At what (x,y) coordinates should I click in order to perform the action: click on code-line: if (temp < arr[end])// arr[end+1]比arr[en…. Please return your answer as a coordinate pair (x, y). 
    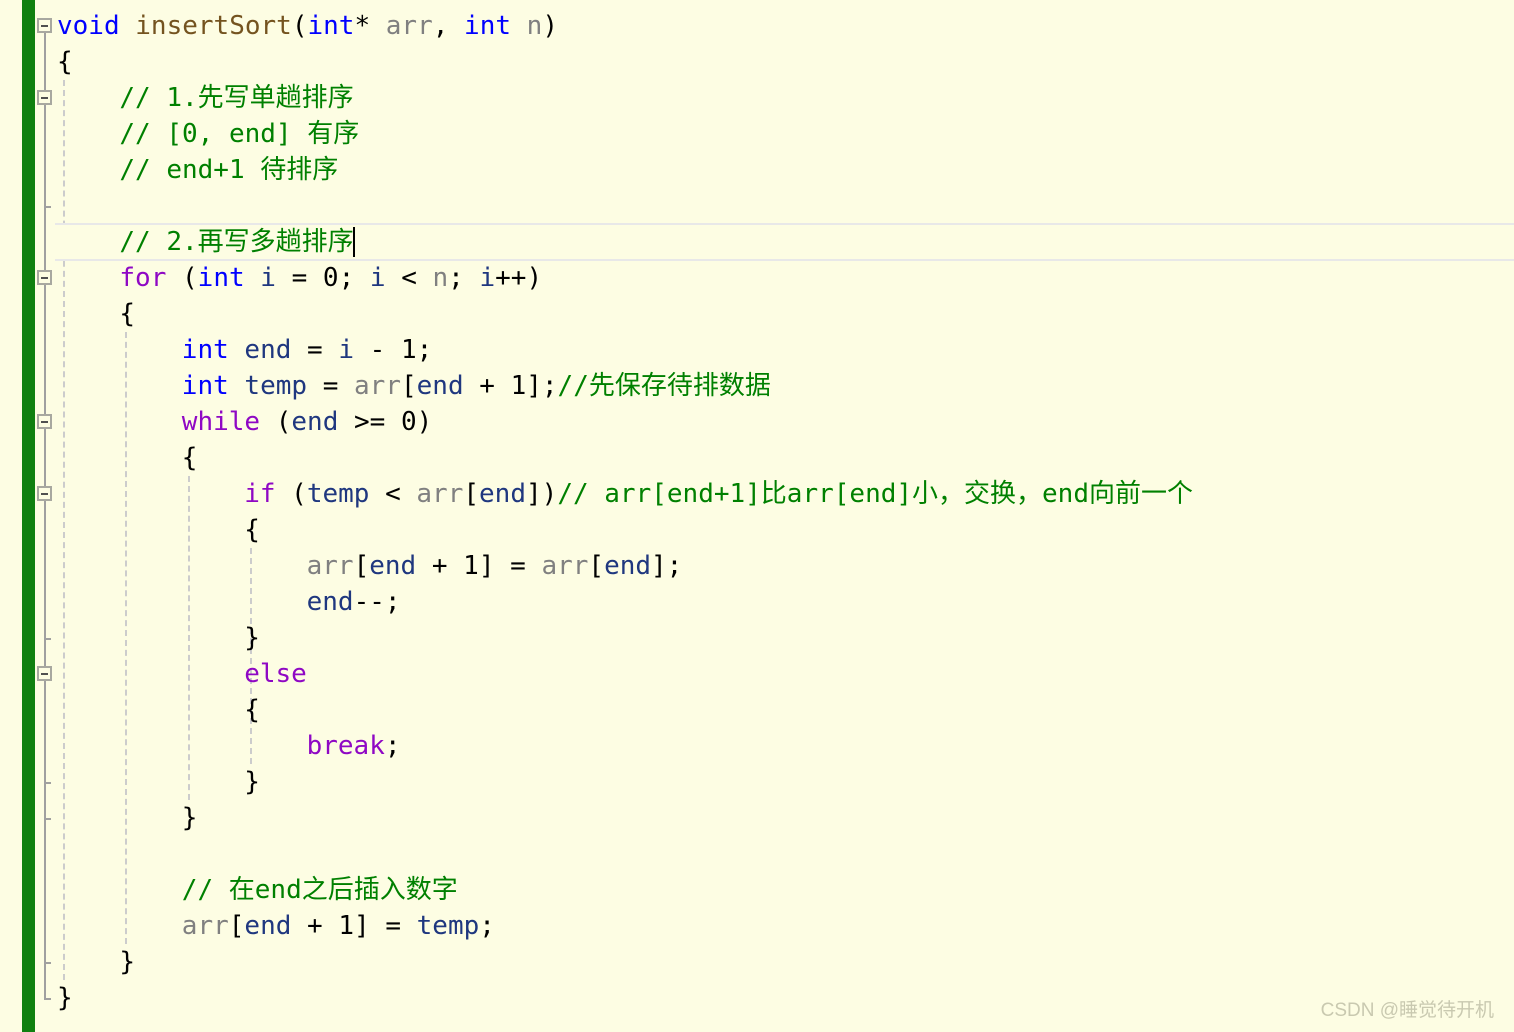
    Looking at the image, I should click on (718, 494).